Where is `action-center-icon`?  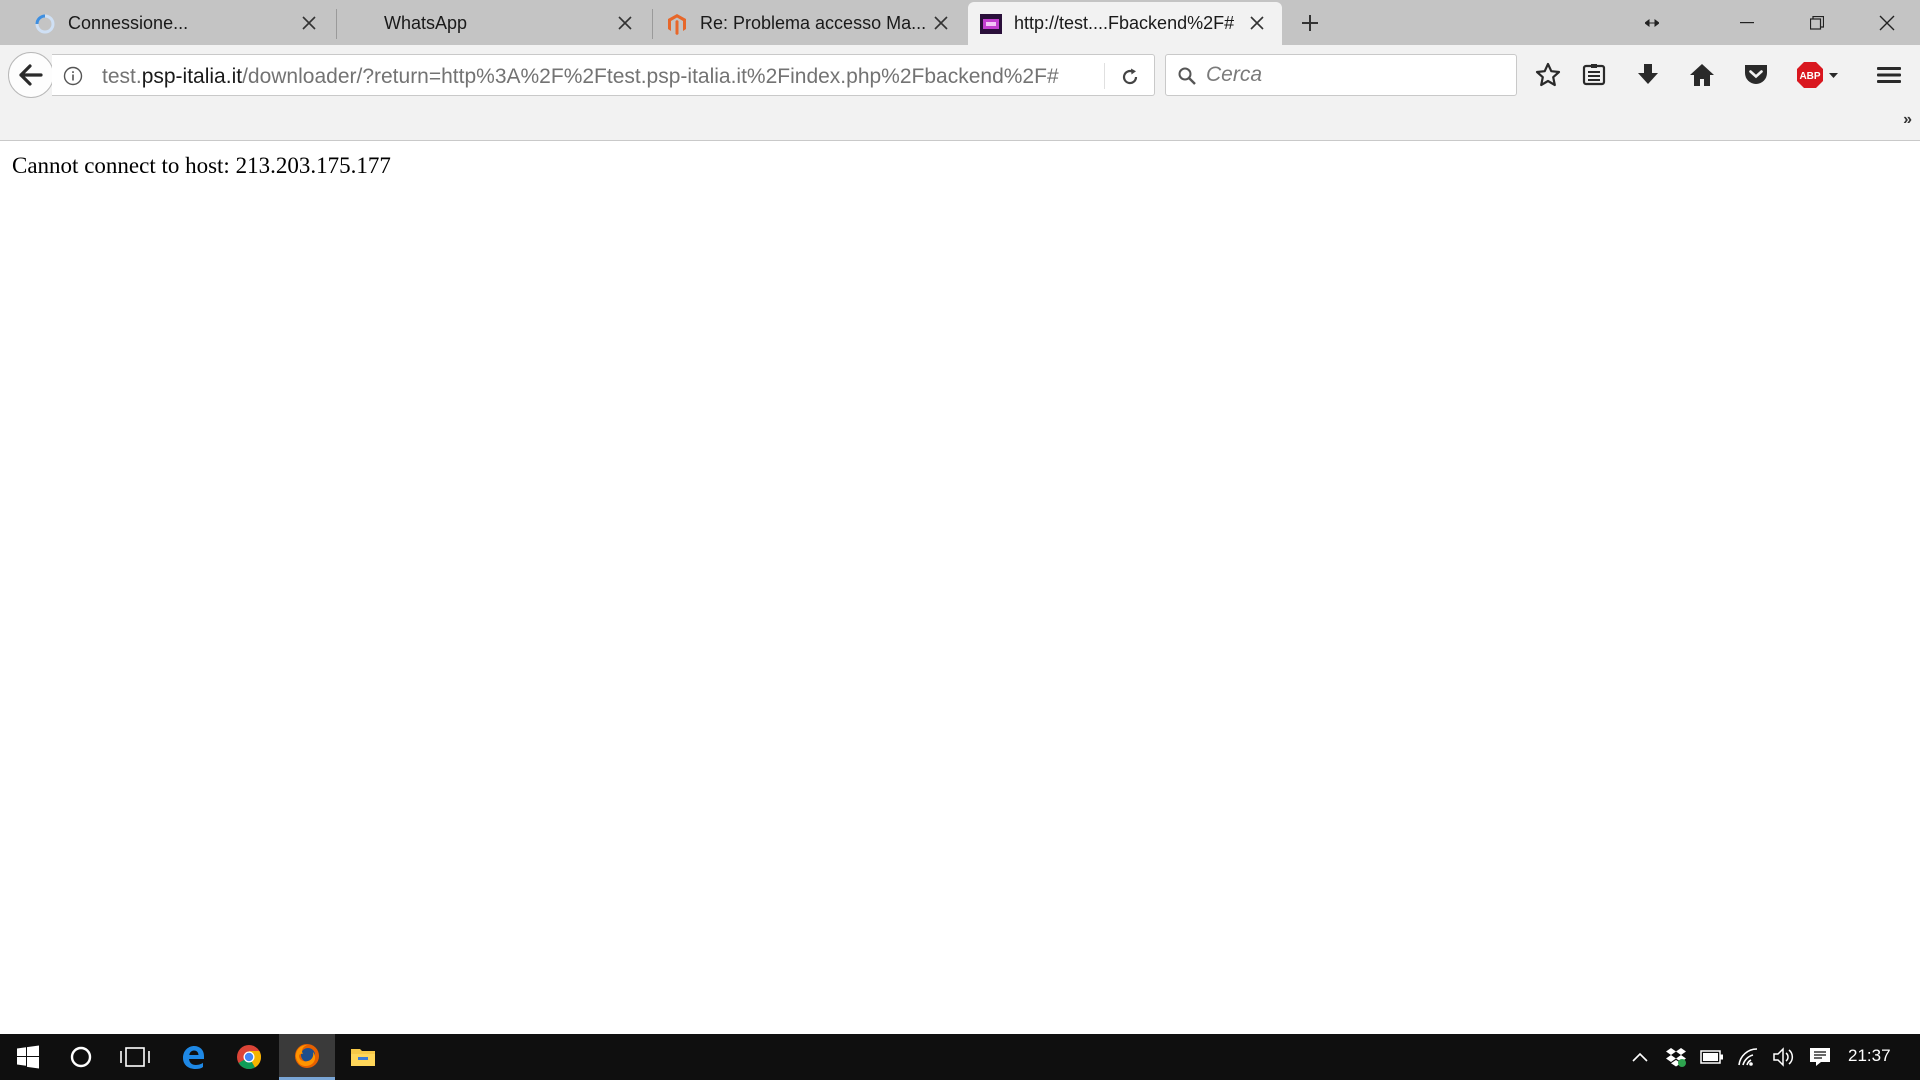 action-center-icon is located at coordinates (1820, 1057).